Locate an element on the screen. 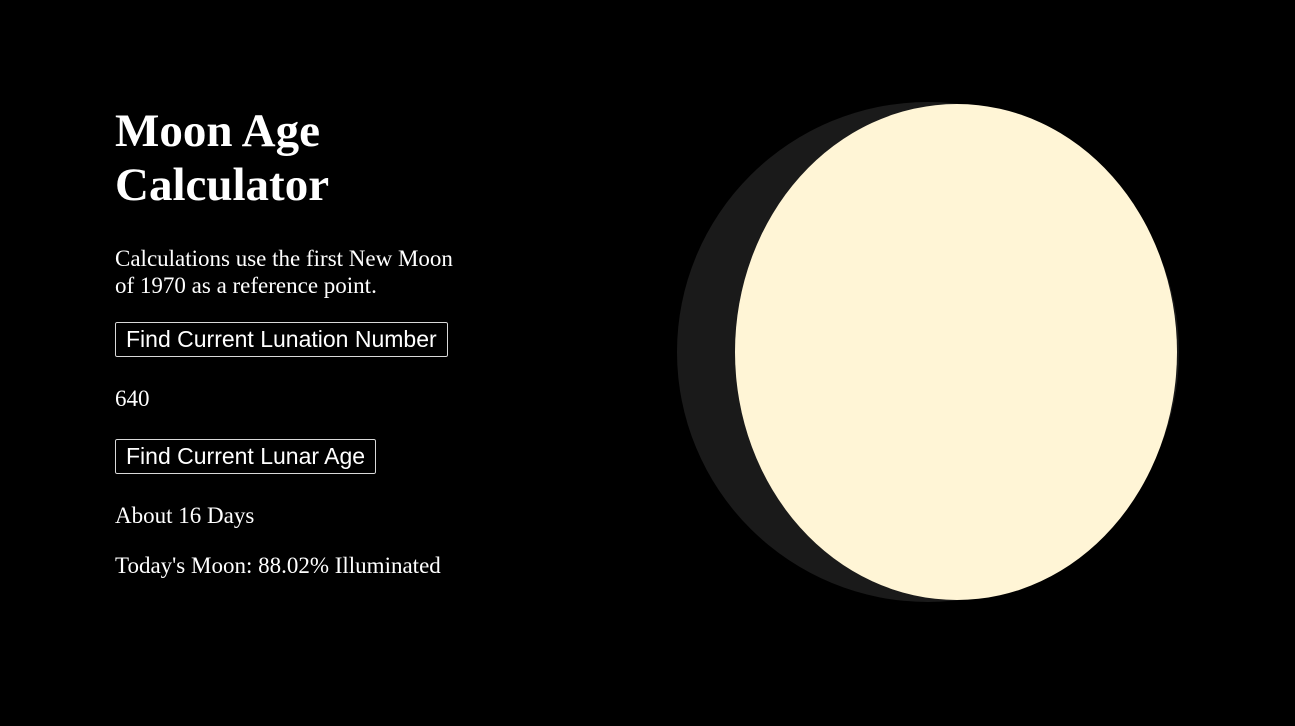 This screenshot has height=726, width=1295. lunar-age-result: About 16 Days is located at coordinates (185, 515).